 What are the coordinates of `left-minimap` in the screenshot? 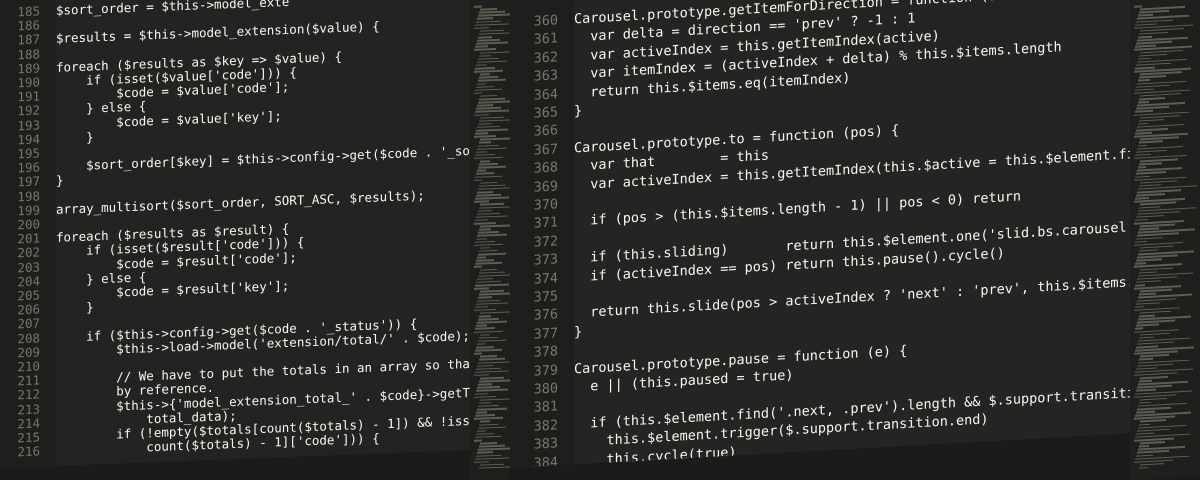 It's located at (490, 240).